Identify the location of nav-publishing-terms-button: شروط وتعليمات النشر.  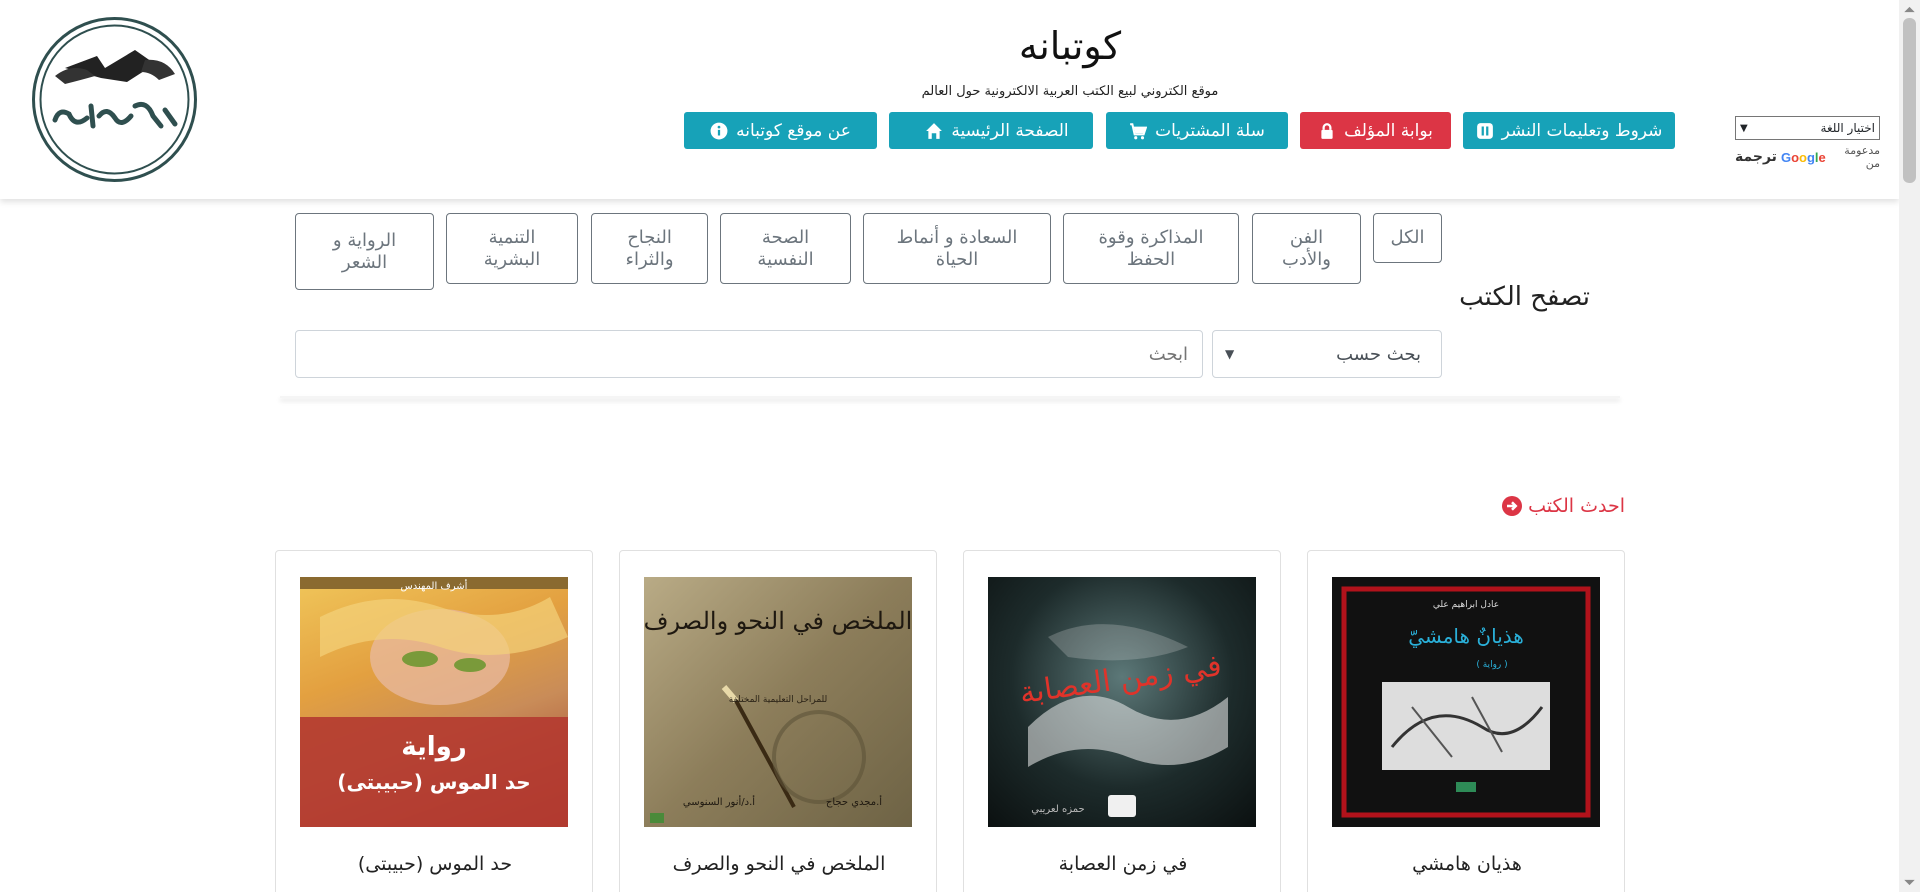
(1569, 130).